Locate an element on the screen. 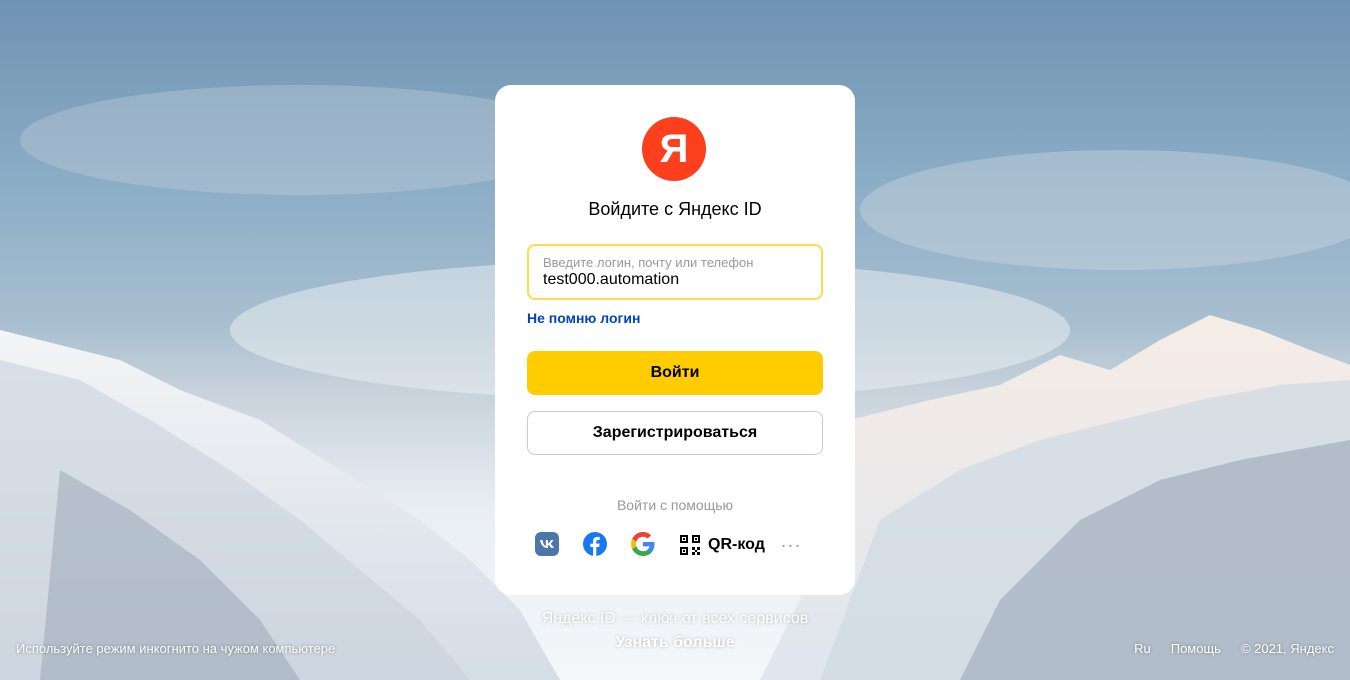  language-switch: Ru is located at coordinates (1142, 648).